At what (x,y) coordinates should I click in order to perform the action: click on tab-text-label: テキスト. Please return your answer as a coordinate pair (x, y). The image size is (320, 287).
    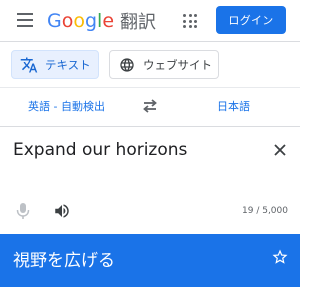
    Looking at the image, I should click on (68, 64).